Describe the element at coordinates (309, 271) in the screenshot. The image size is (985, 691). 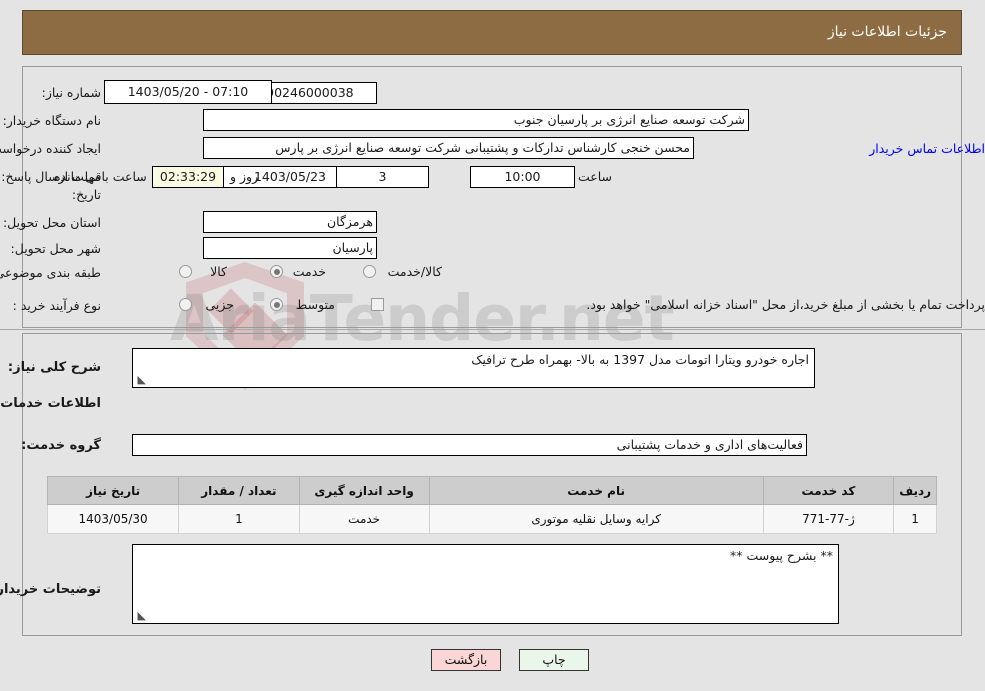
I see `radio-category-khedmat-label: خدمت` at that location.